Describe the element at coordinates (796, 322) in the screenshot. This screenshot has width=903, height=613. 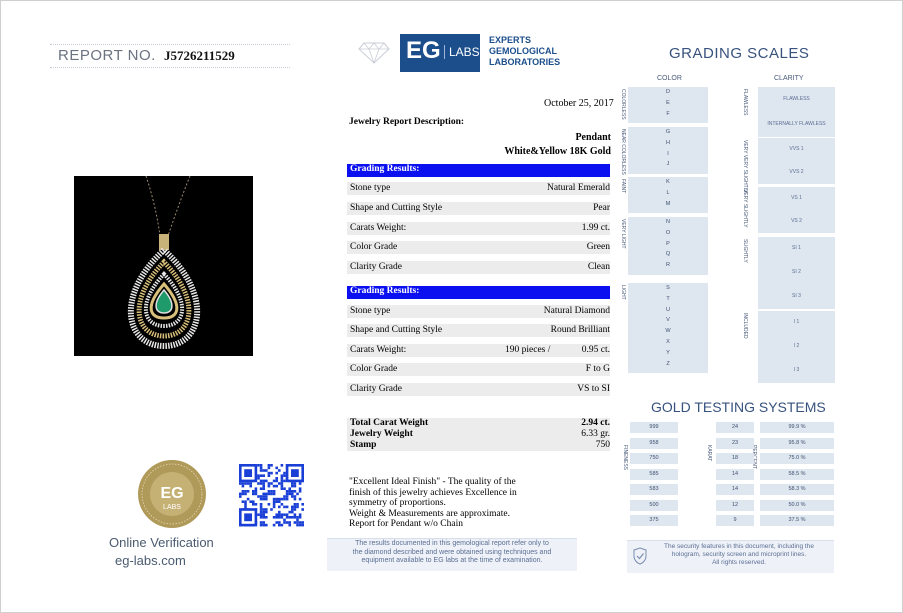
I see `clarity-grade: I 1` at that location.